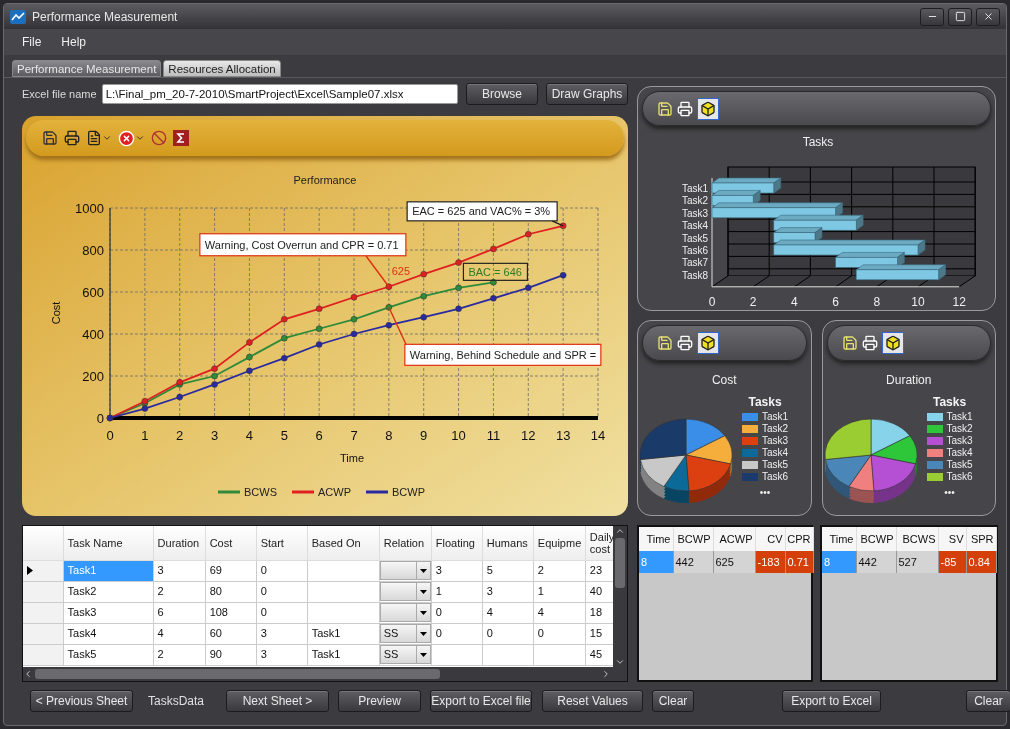 The height and width of the screenshot is (729, 1010). Describe the element at coordinates (493, 435) in the screenshot. I see `axis-tick-label: 11` at that location.